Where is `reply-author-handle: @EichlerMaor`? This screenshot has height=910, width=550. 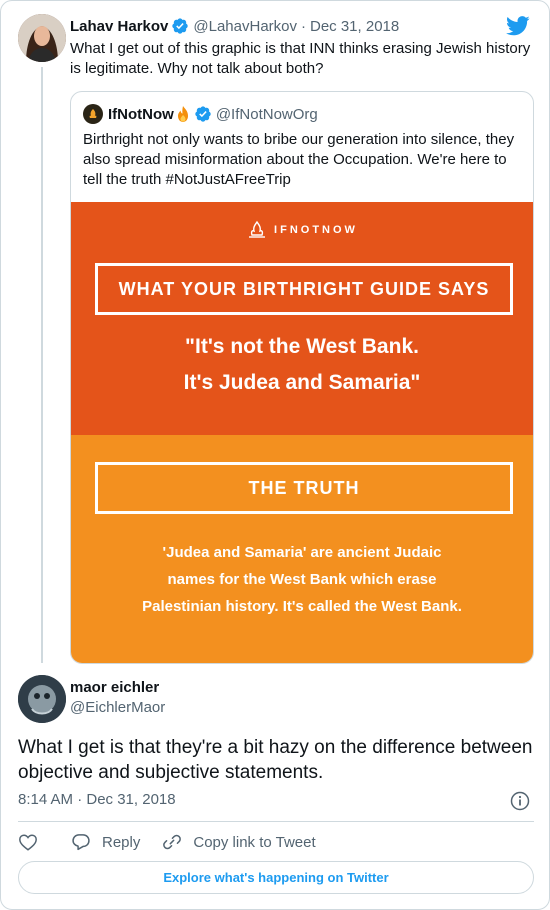 reply-author-handle: @EichlerMaor is located at coordinates (117, 707).